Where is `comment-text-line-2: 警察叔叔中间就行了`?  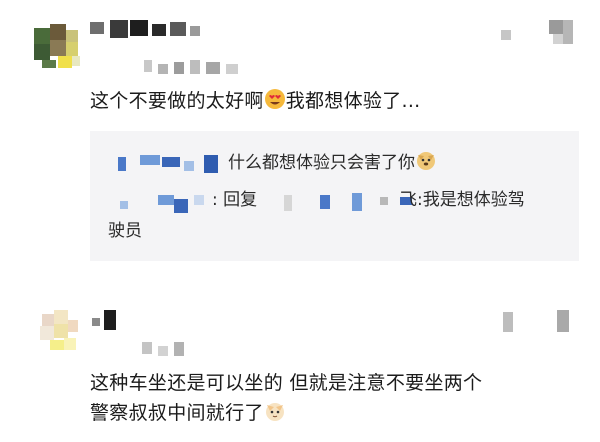 comment-text-line-2: 警察叔叔中间就行了 is located at coordinates (188, 414).